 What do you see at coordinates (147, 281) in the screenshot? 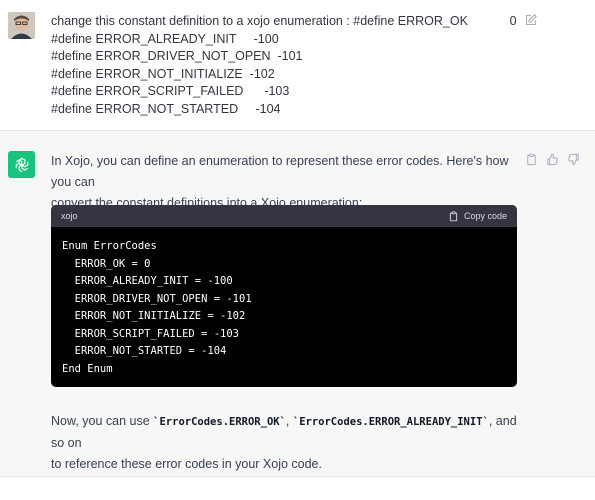
I see `code-line: ERROR_ALREADY_INIT = -100` at bounding box center [147, 281].